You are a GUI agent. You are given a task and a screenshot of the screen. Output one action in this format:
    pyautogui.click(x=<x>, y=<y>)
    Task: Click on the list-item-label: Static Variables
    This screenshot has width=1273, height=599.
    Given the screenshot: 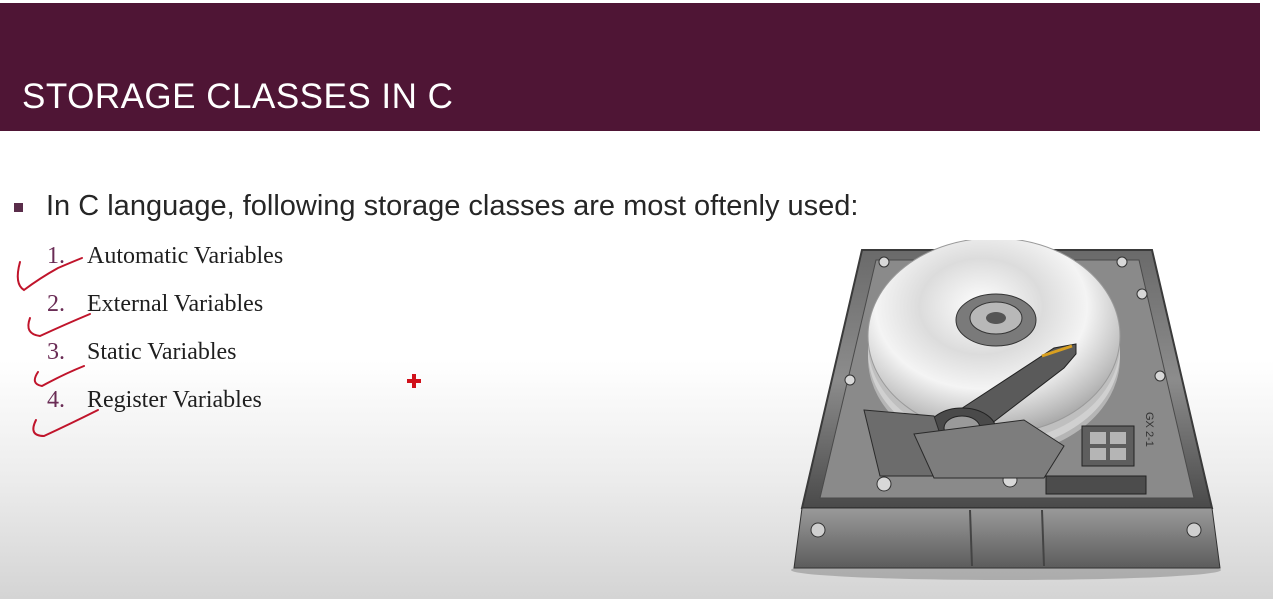 What is the action you would take?
    pyautogui.click(x=162, y=352)
    